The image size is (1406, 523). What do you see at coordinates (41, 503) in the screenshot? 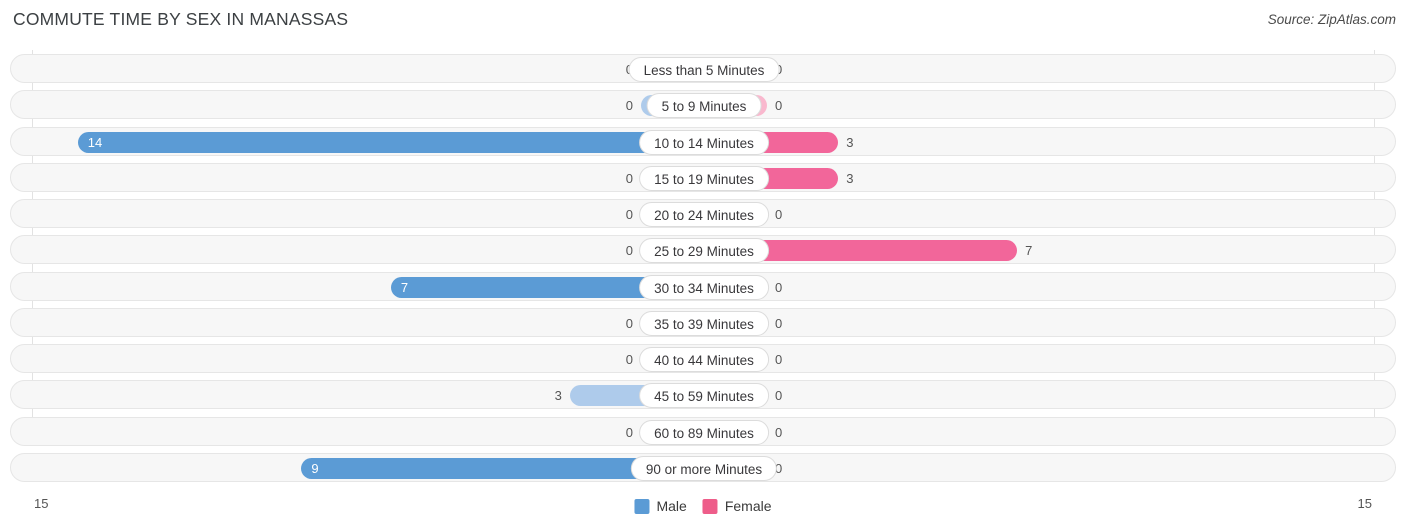
I see `axis-max-left: 15` at bounding box center [41, 503].